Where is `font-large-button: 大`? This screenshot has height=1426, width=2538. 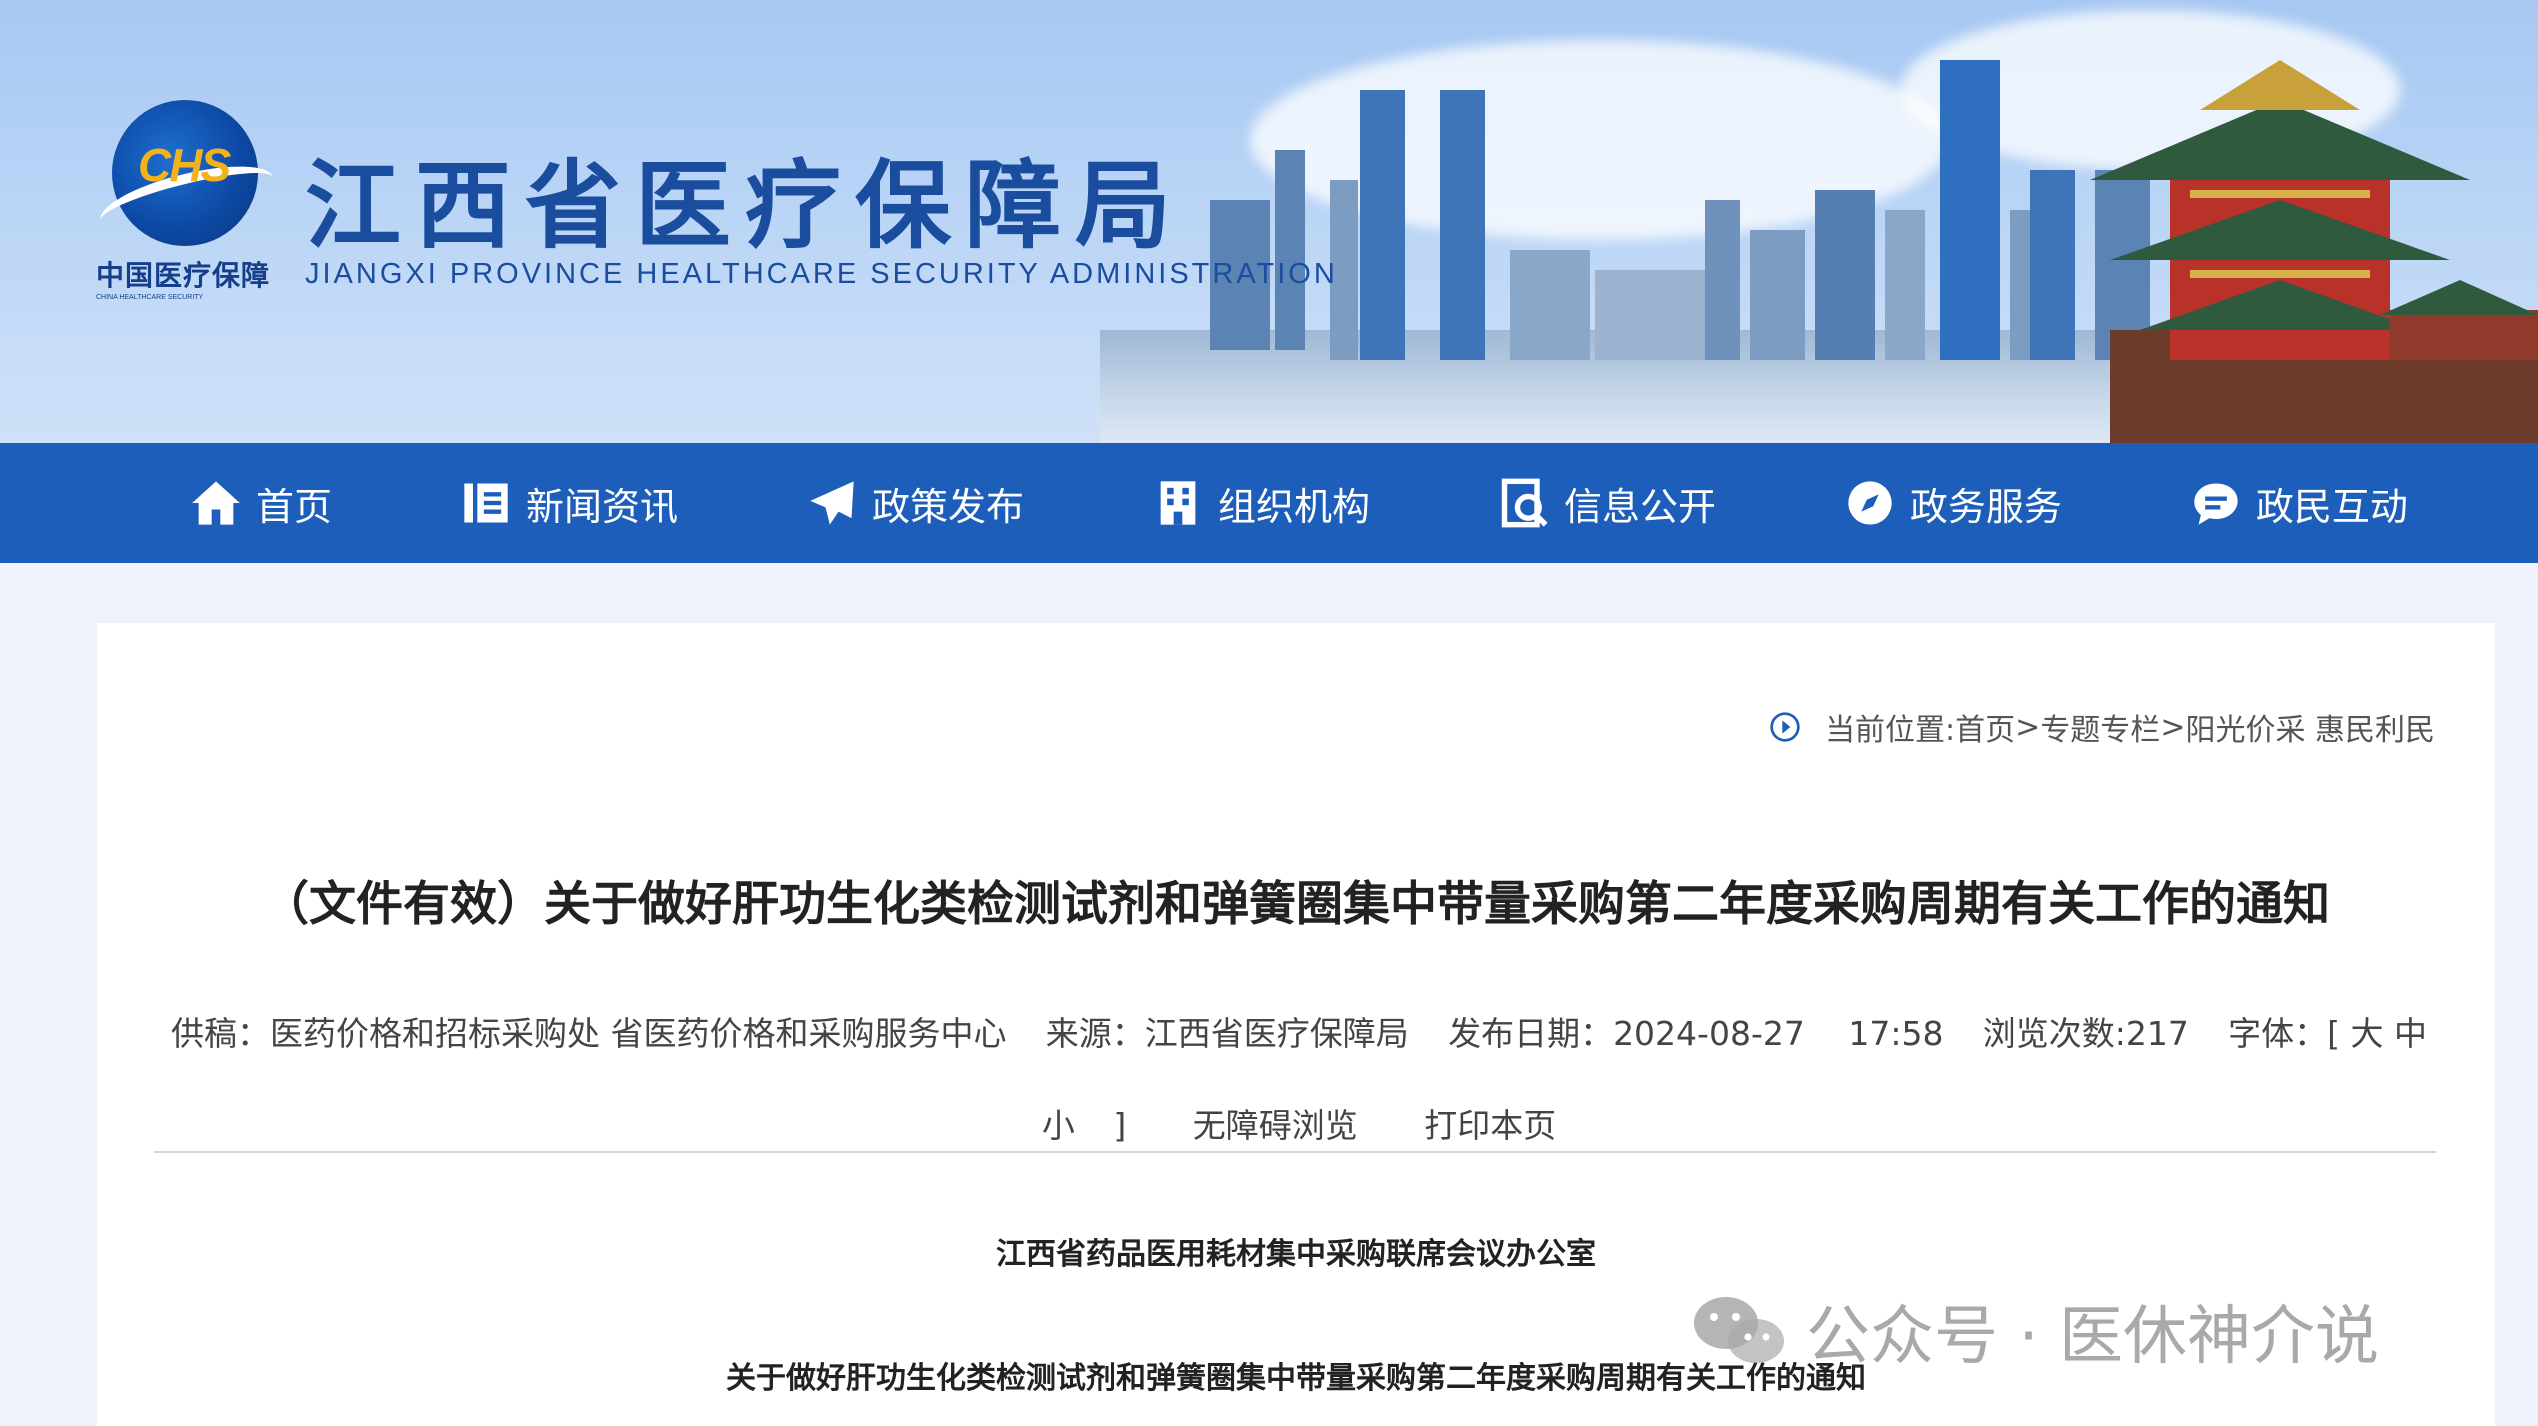 font-large-button: 大 is located at coordinates (2366, 1033).